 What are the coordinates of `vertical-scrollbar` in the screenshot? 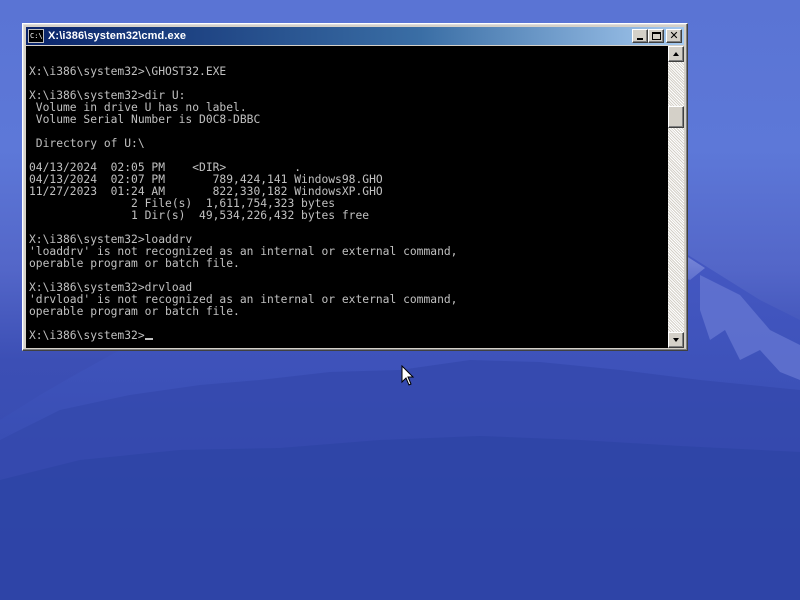 It's located at (676, 197).